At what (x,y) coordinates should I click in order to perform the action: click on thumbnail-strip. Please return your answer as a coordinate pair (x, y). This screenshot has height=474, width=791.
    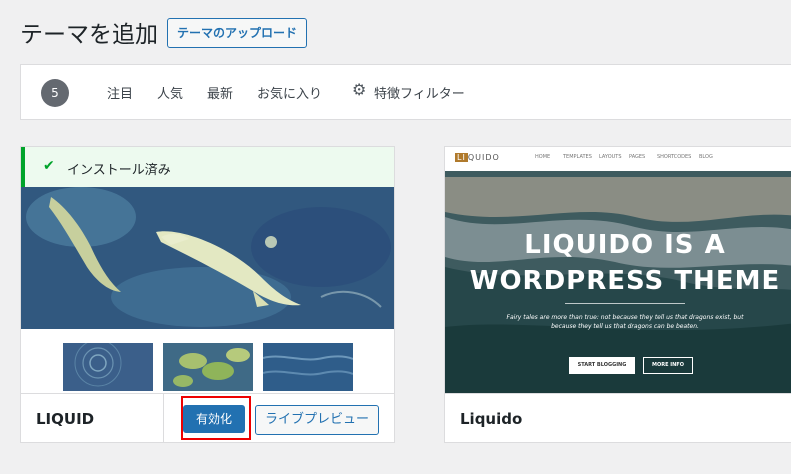
    Looking at the image, I should click on (207, 360).